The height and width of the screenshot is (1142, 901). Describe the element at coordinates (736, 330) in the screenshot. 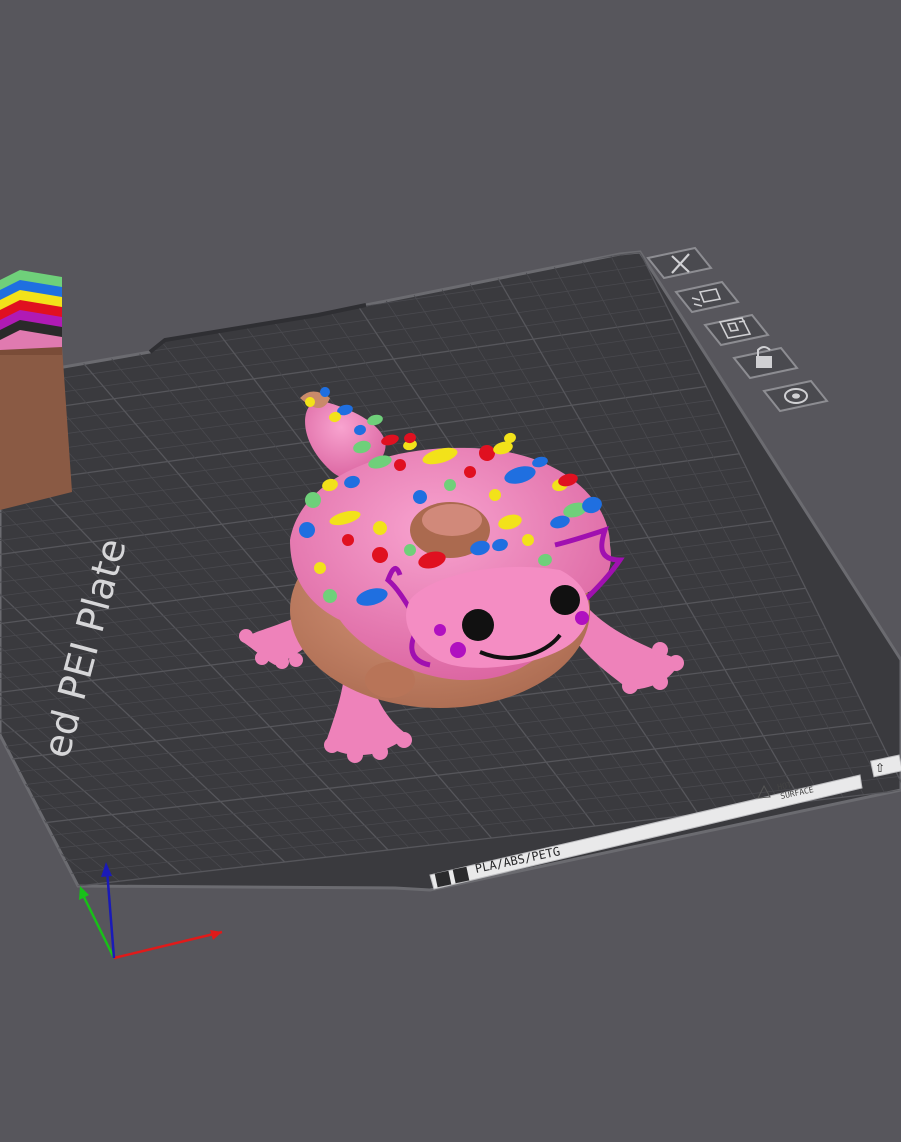

I see `plate-arrange-button` at that location.